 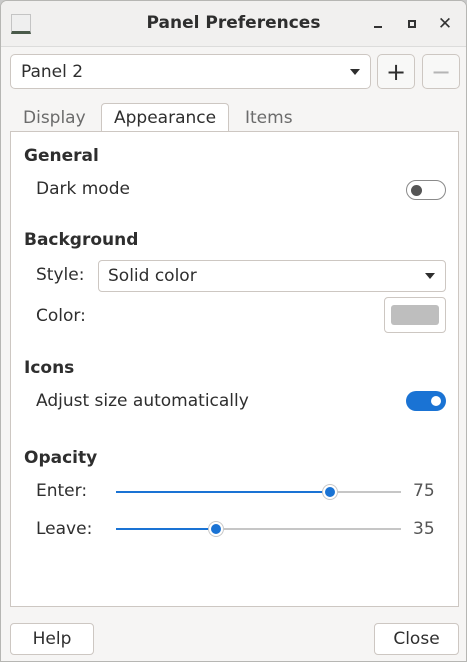 I want to click on background-color-button, so click(x=415, y=315).